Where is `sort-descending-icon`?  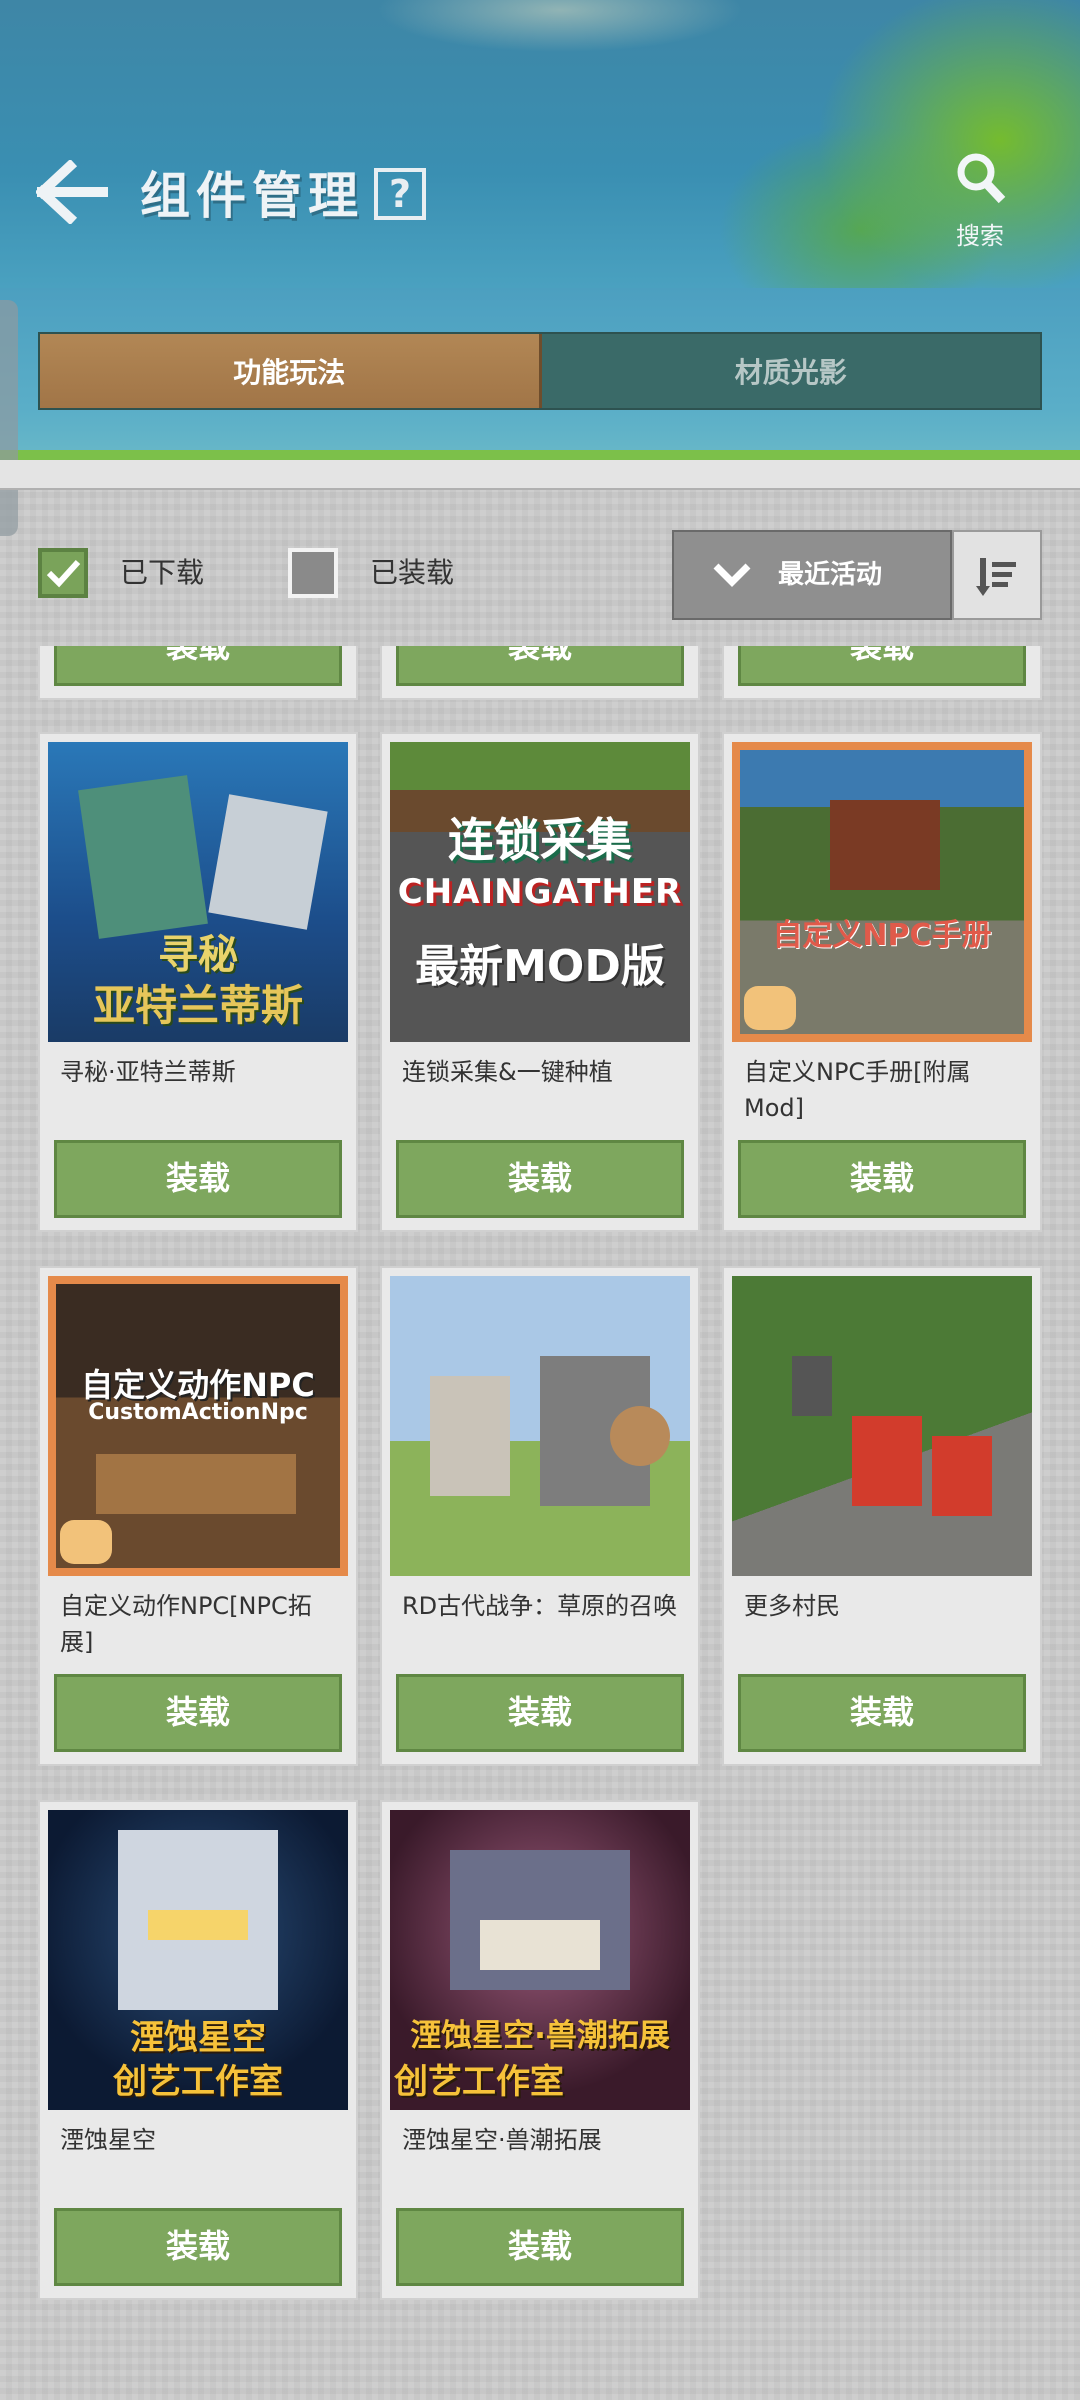
sort-descending-icon is located at coordinates (996, 577).